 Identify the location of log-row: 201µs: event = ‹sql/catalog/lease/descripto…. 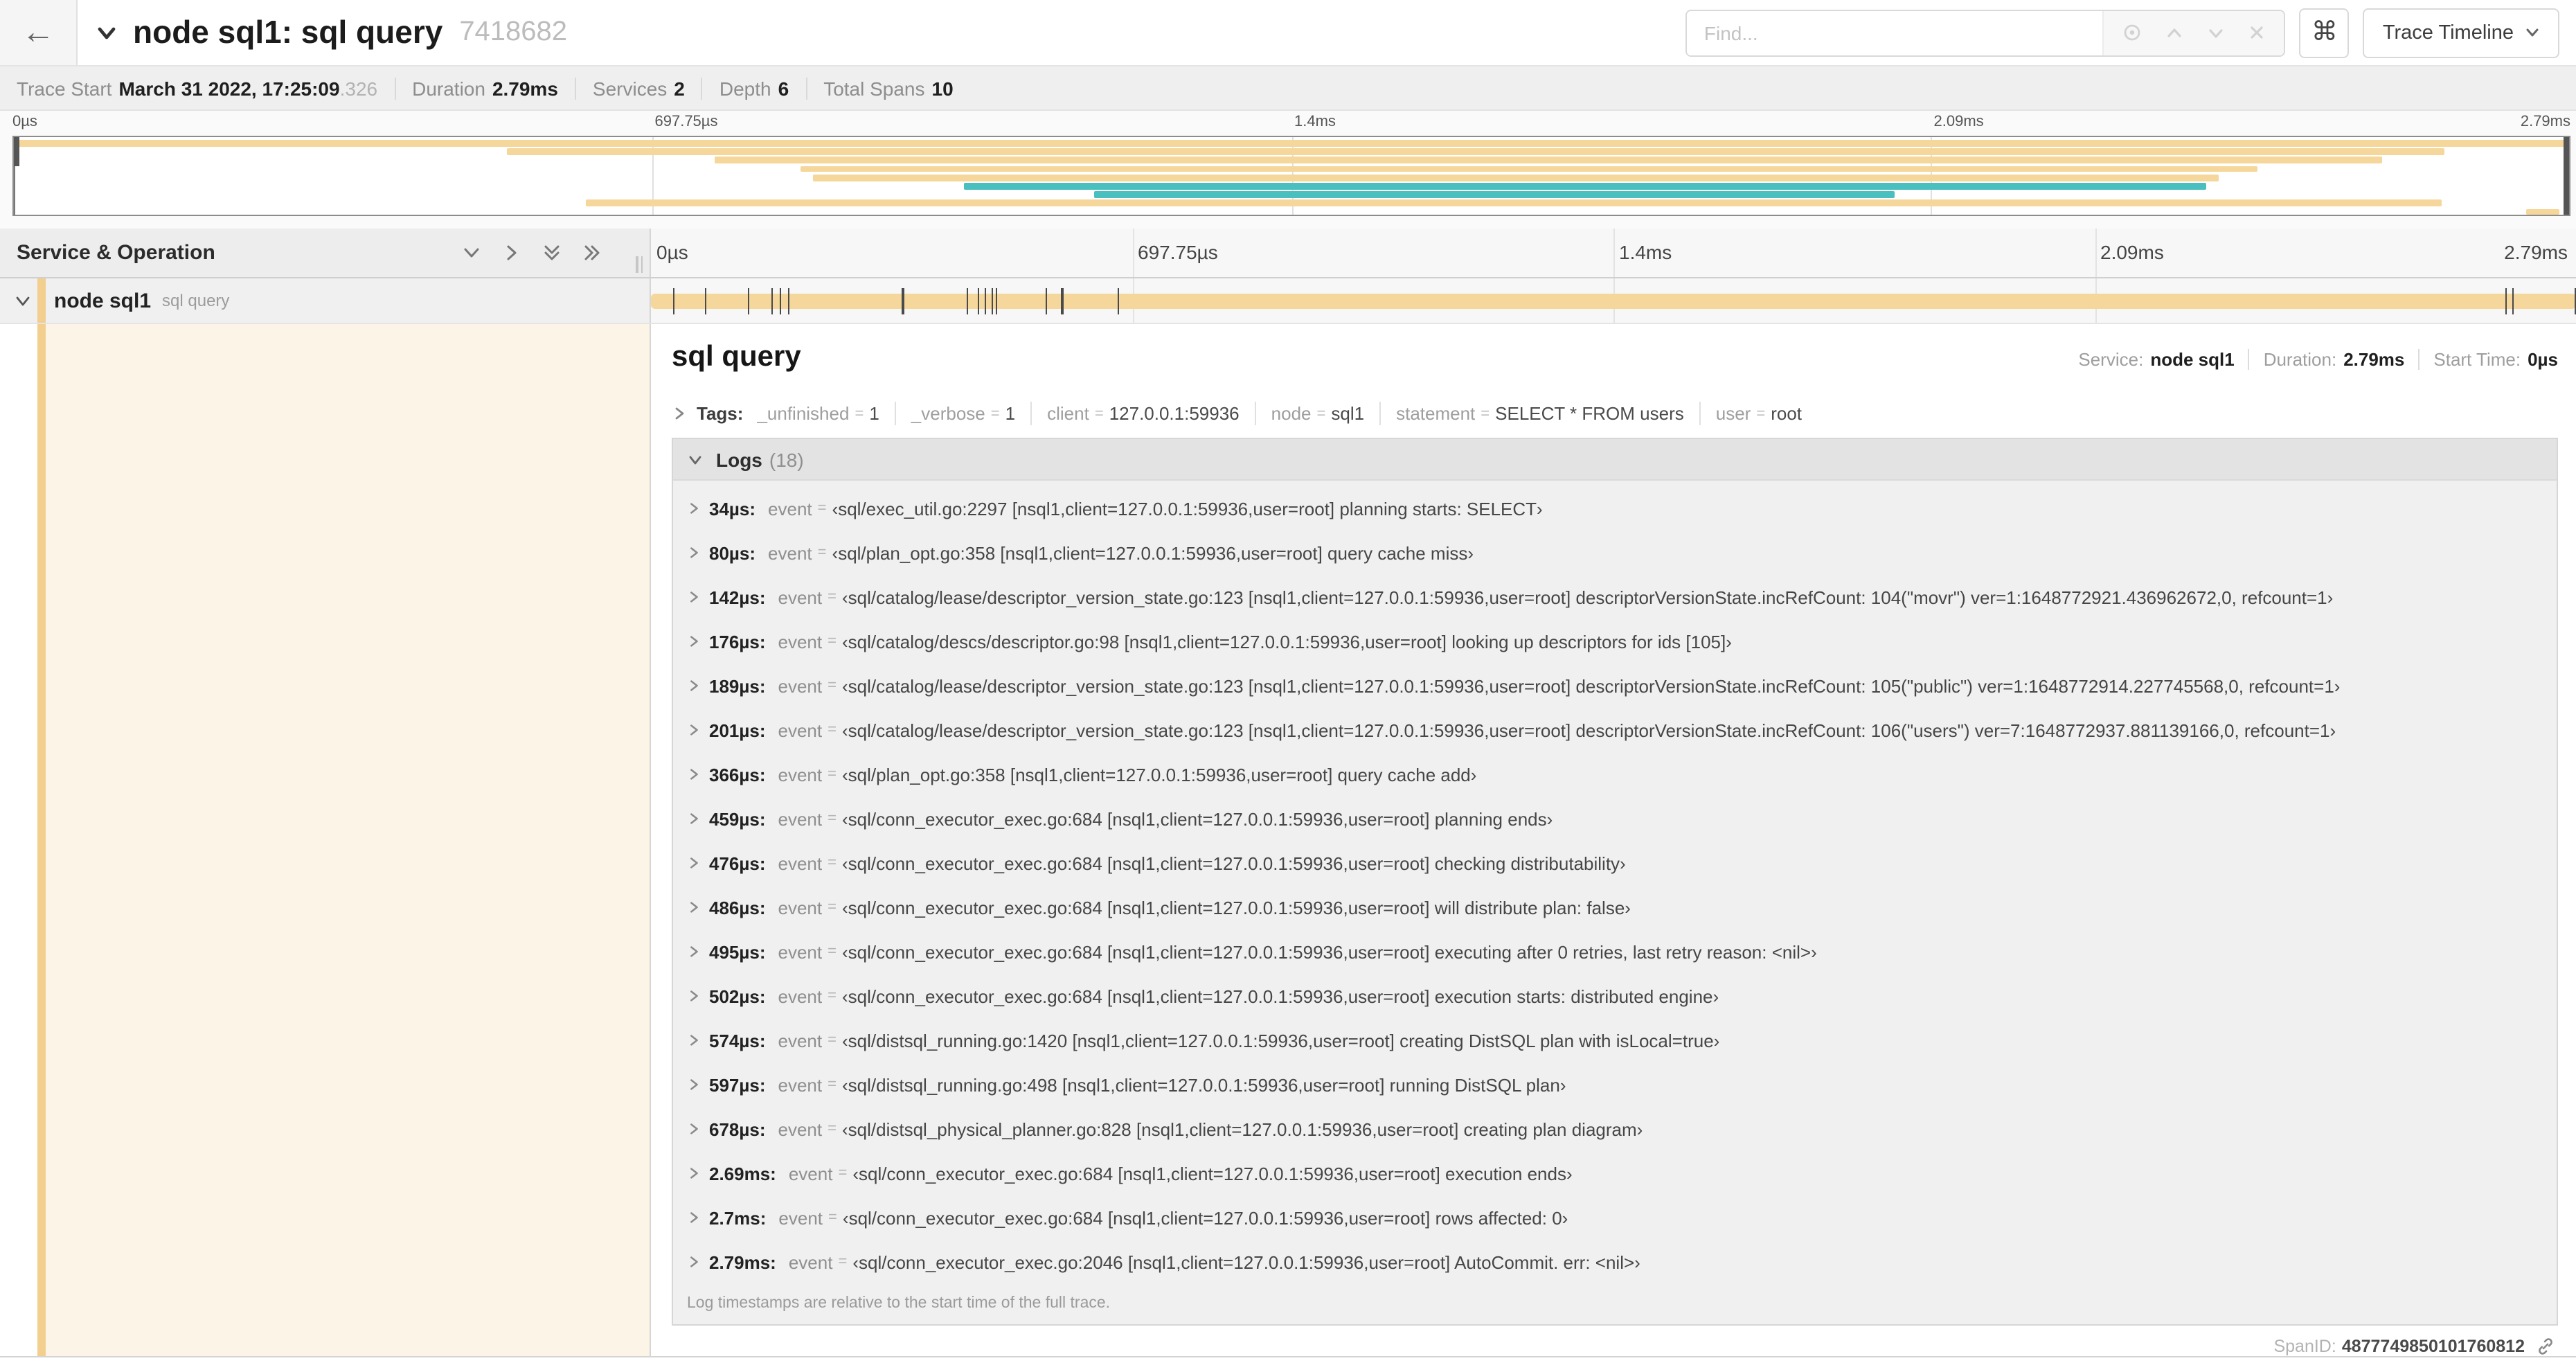
(1615, 730).